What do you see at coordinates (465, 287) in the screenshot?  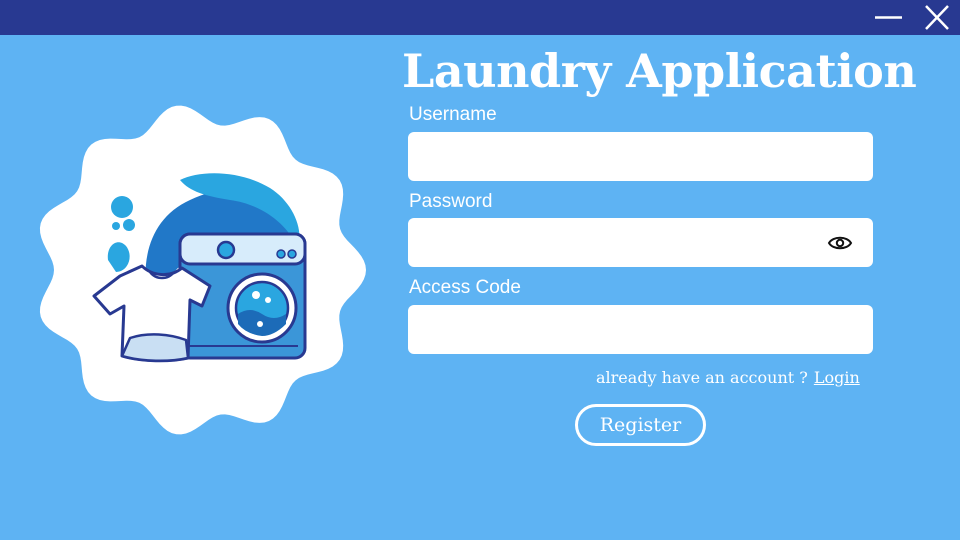 I see `access-code-label: Access Code` at bounding box center [465, 287].